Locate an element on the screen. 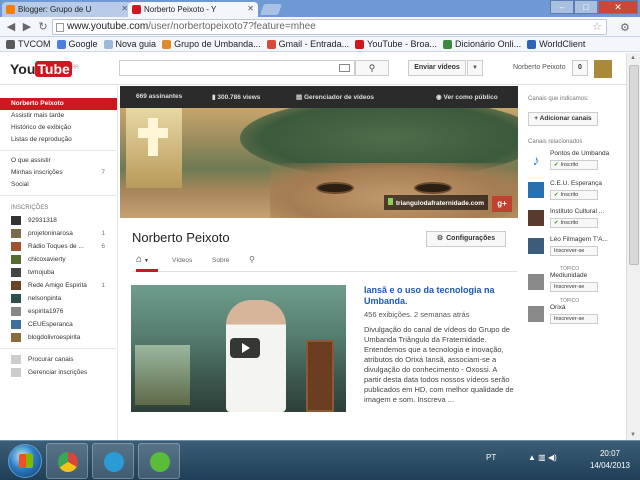 This screenshot has height=480, width=640. subscription-item: Rádio Toques de ... 6 is located at coordinates (58, 246).